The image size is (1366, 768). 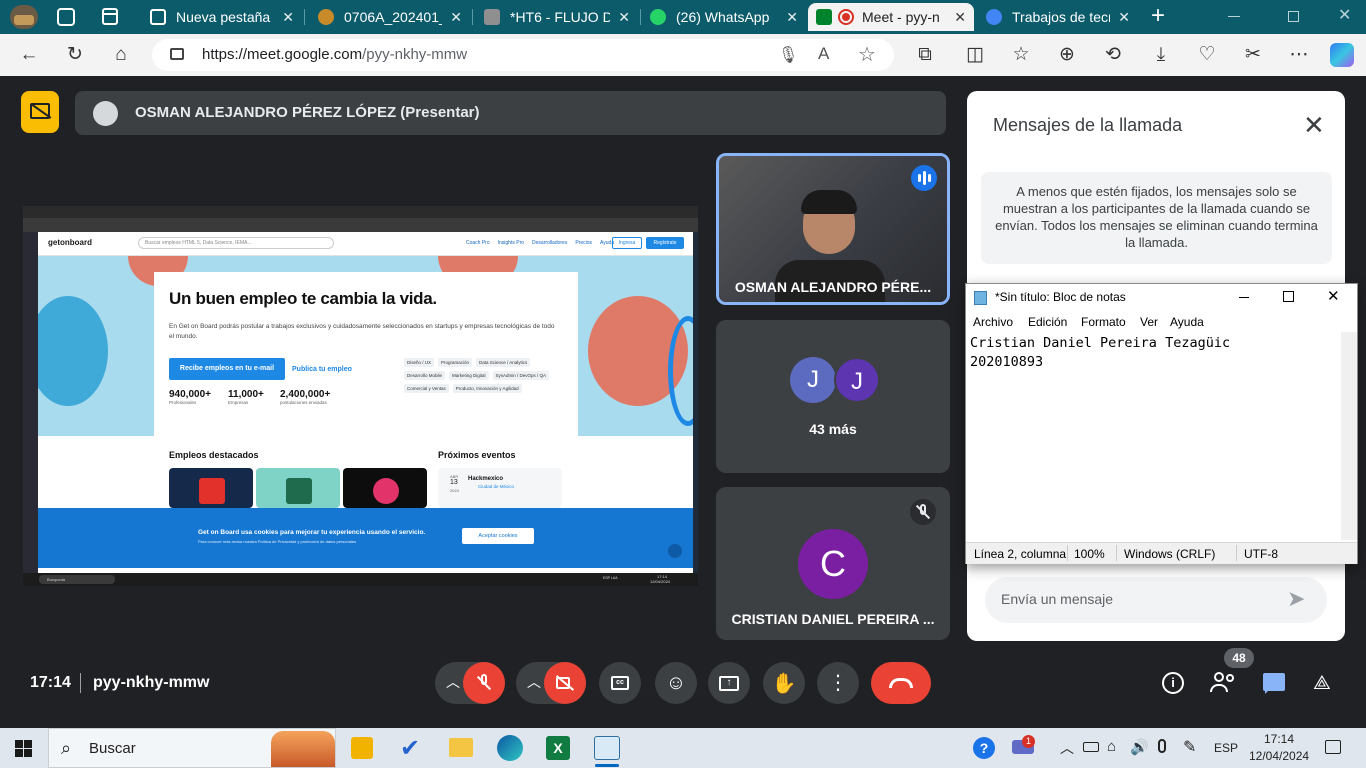 What do you see at coordinates (29, 55) in the screenshot?
I see `back-icon: ←` at bounding box center [29, 55].